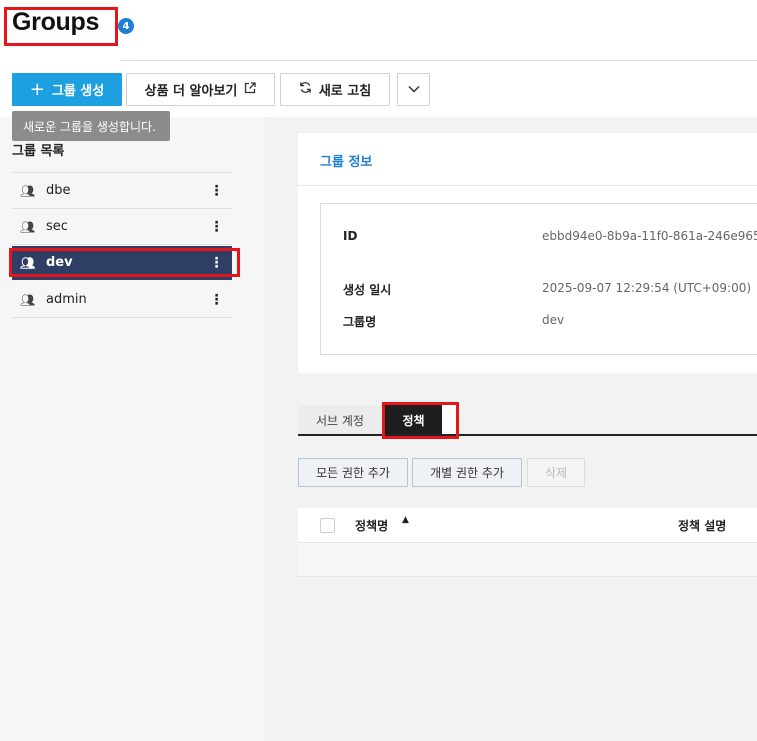 The height and width of the screenshot is (741, 757). What do you see at coordinates (346, 162) in the screenshot?
I see `group-info-title: 그룹 정보` at bounding box center [346, 162].